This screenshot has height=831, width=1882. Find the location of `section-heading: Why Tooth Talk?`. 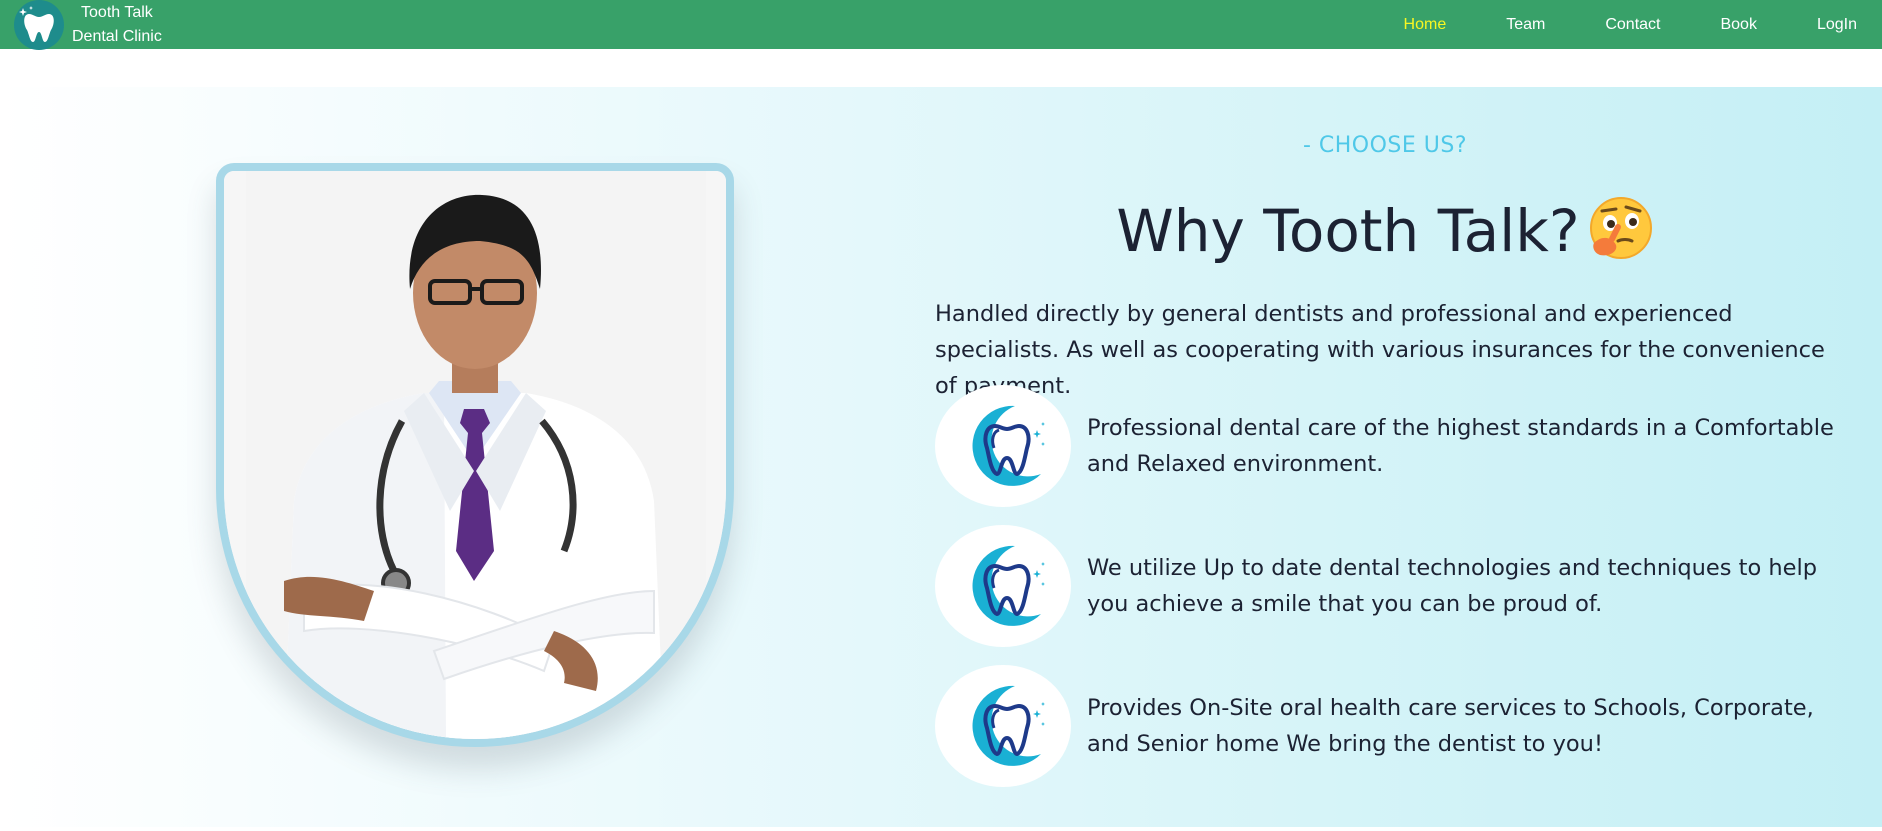

section-heading: Why Tooth Talk? is located at coordinates (1385, 230).